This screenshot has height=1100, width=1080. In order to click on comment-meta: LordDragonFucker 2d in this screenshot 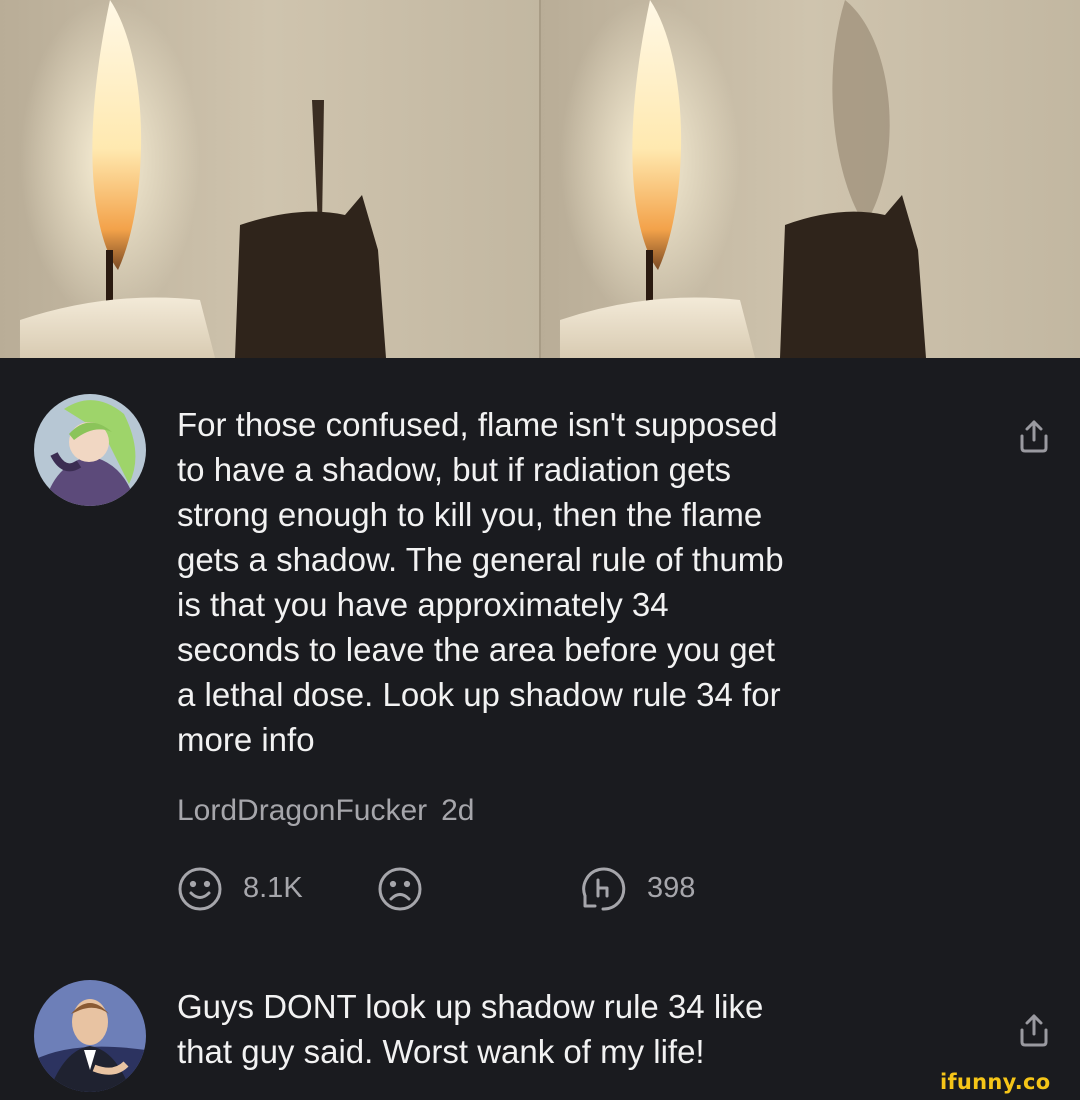, I will do `click(326, 811)`.